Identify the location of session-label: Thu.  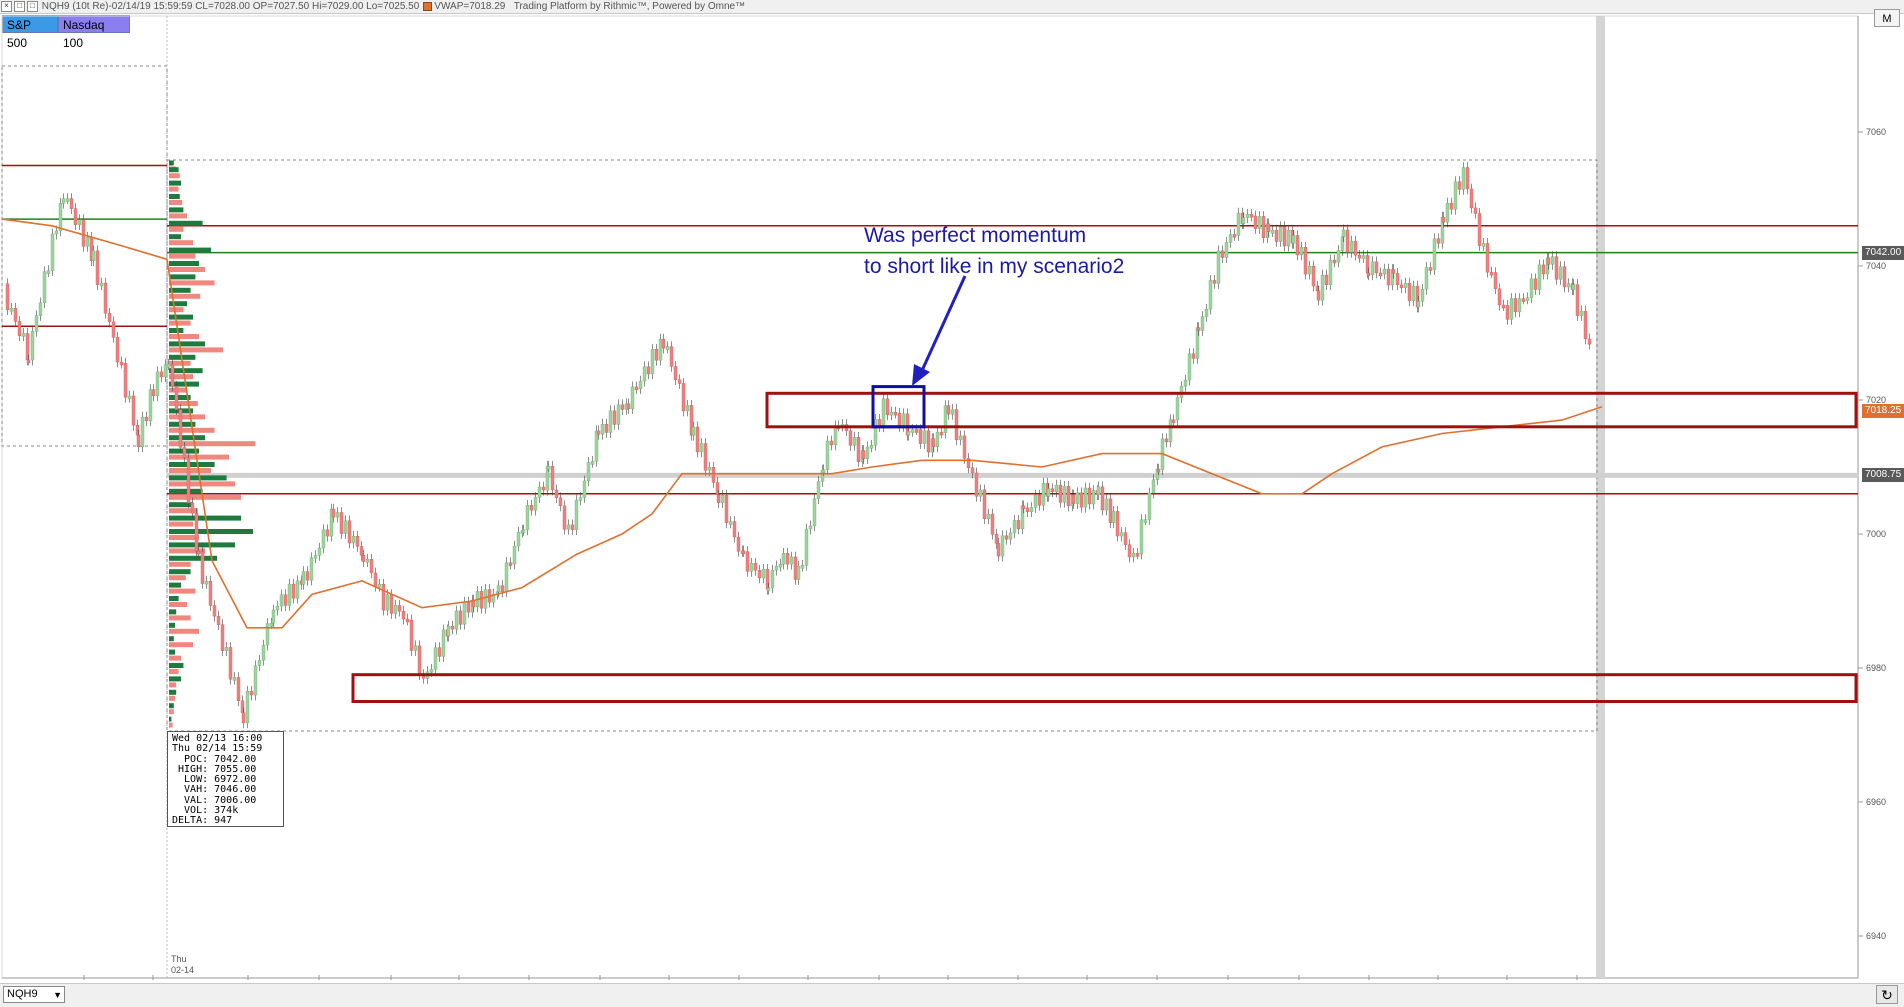
(179, 959).